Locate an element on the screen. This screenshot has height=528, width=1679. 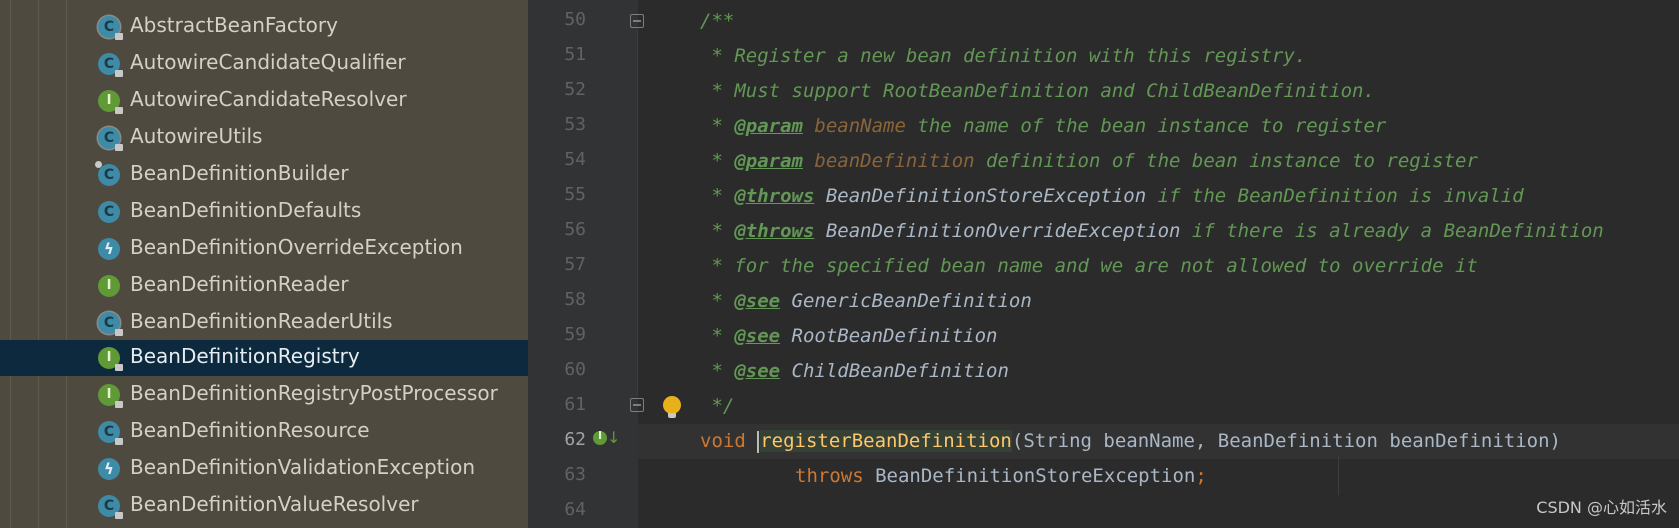
tree-item-label: BeanDefinitionReaderUtils is located at coordinates (261, 321).